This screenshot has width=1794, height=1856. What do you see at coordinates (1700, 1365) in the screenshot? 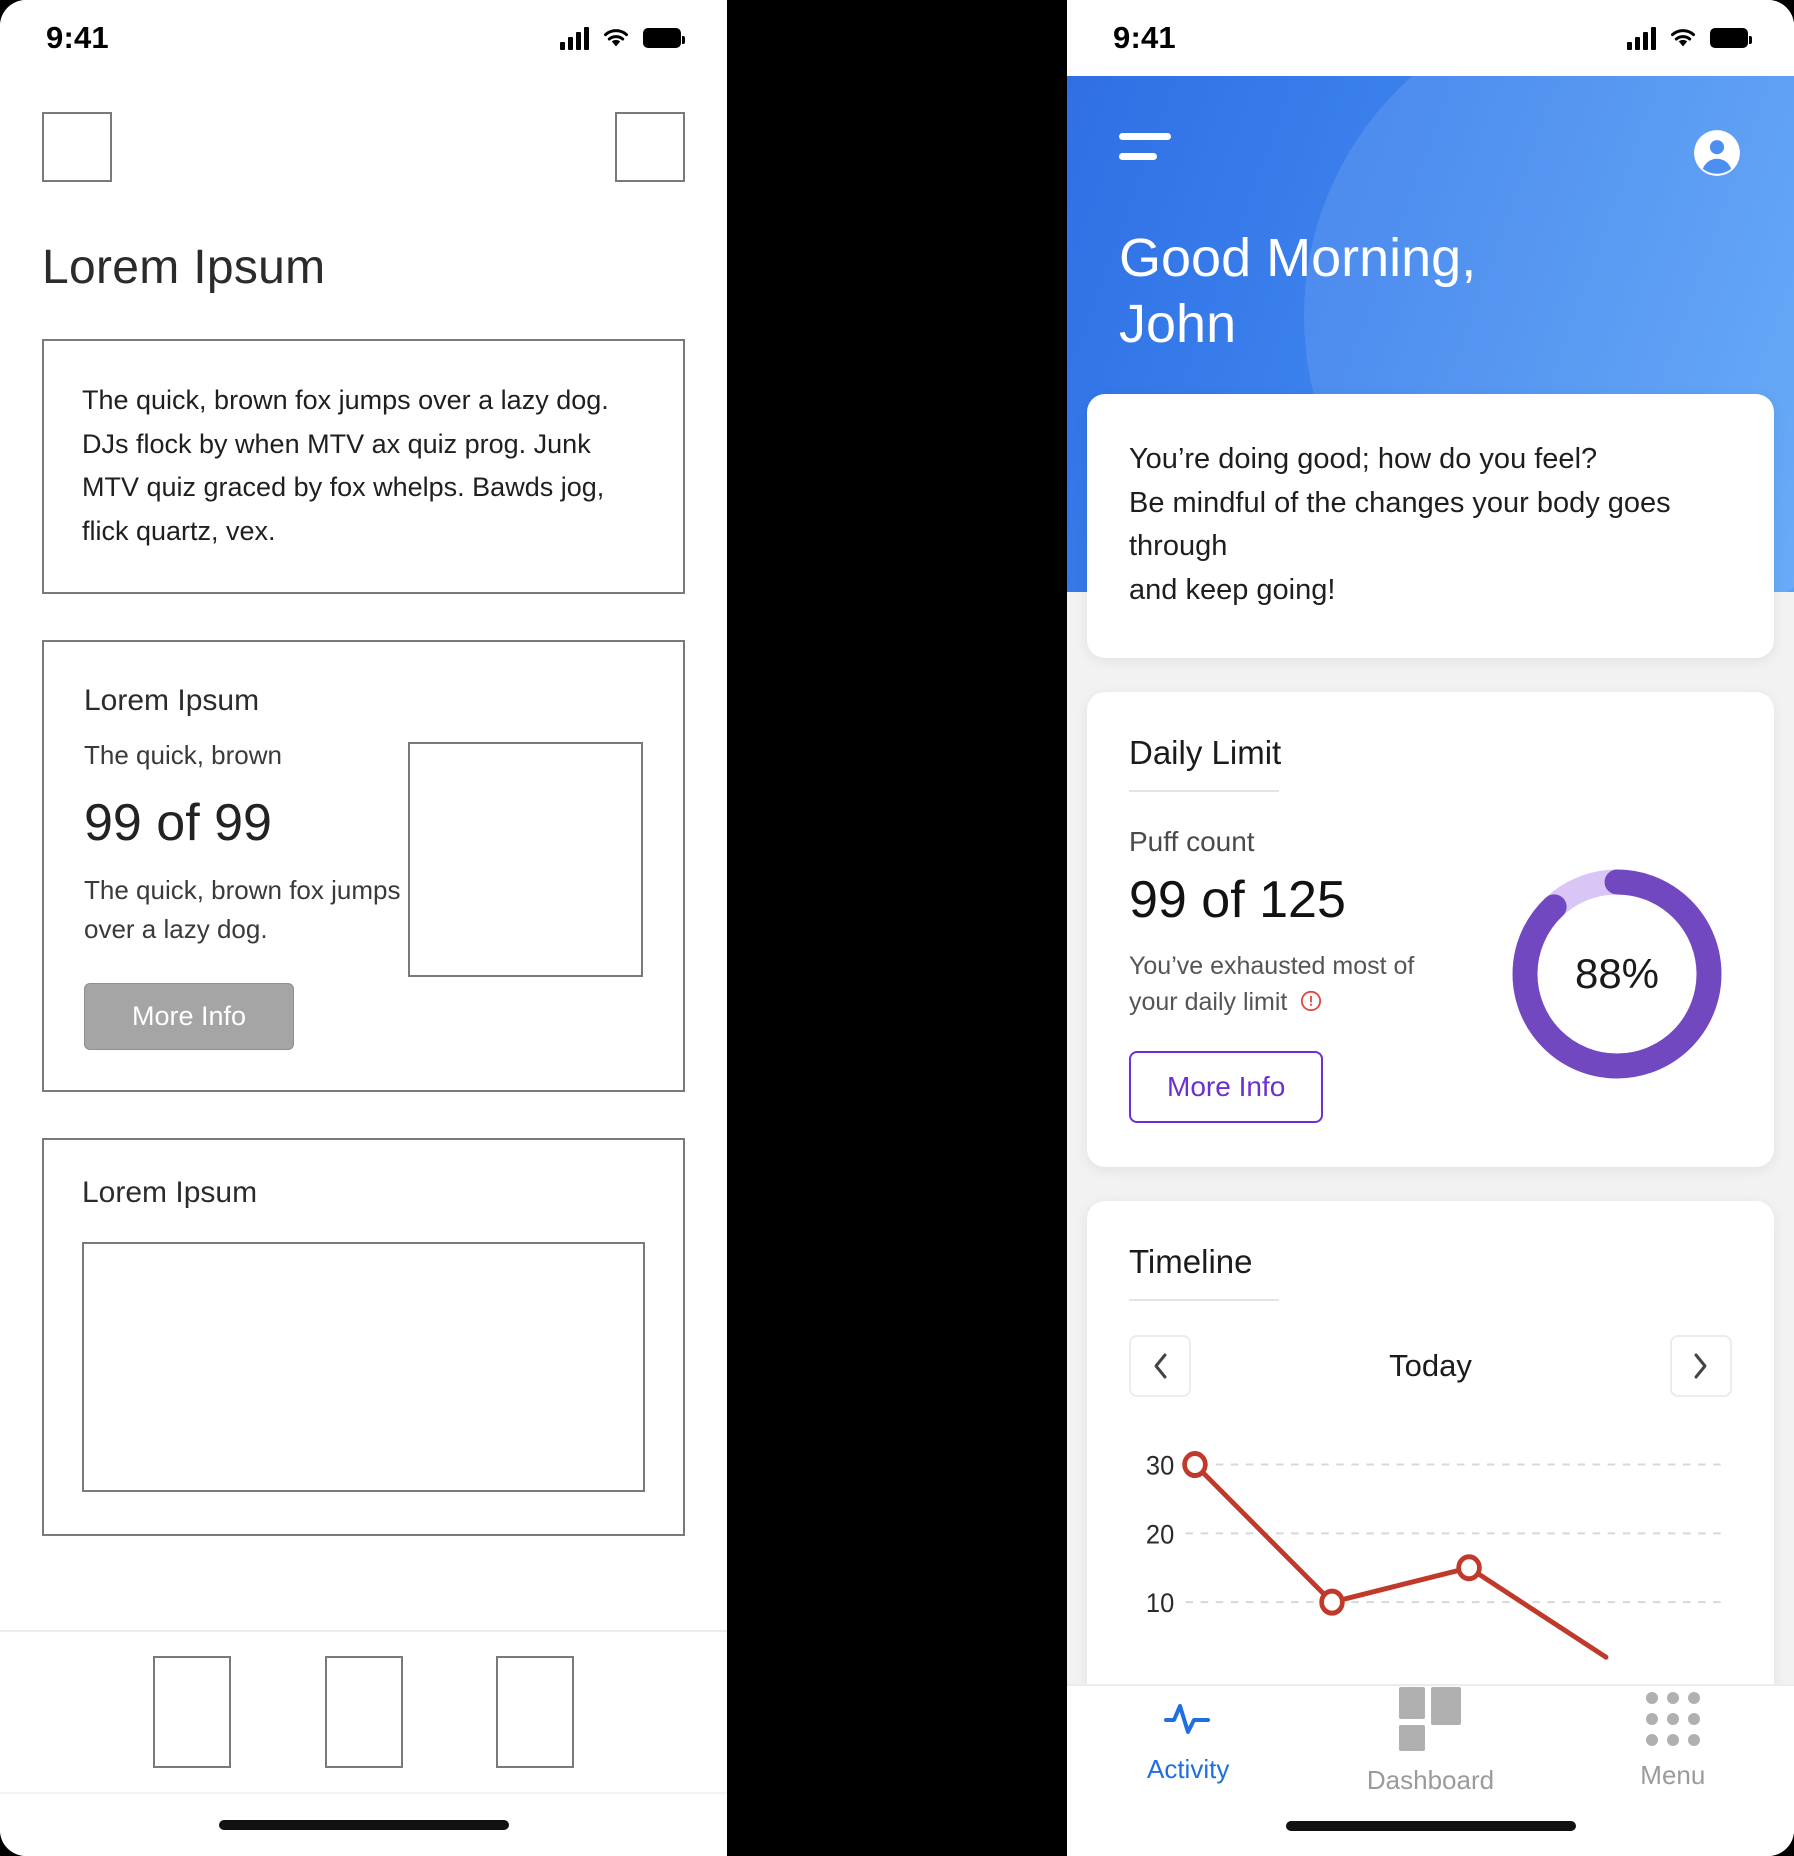
I see `chevron-right-icon` at bounding box center [1700, 1365].